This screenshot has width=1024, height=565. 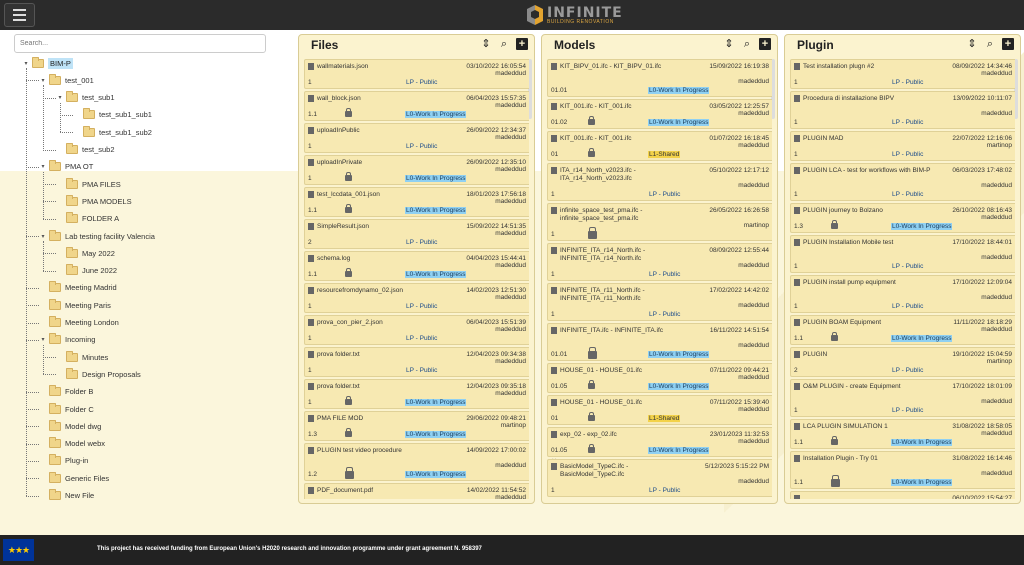 I want to click on tree-node: Model dwg, so click(x=70, y=426).